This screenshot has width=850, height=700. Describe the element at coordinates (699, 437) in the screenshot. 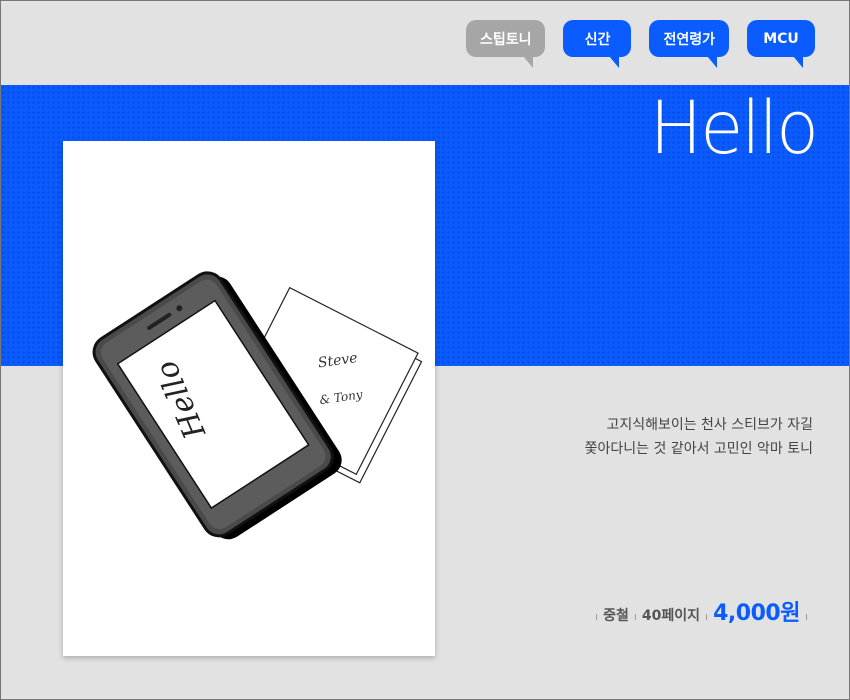

I see `book-description: 고지식해보이는 천사 스티브가 자길 쫓아다니는 것 같아서 고민인 악마 토니` at that location.